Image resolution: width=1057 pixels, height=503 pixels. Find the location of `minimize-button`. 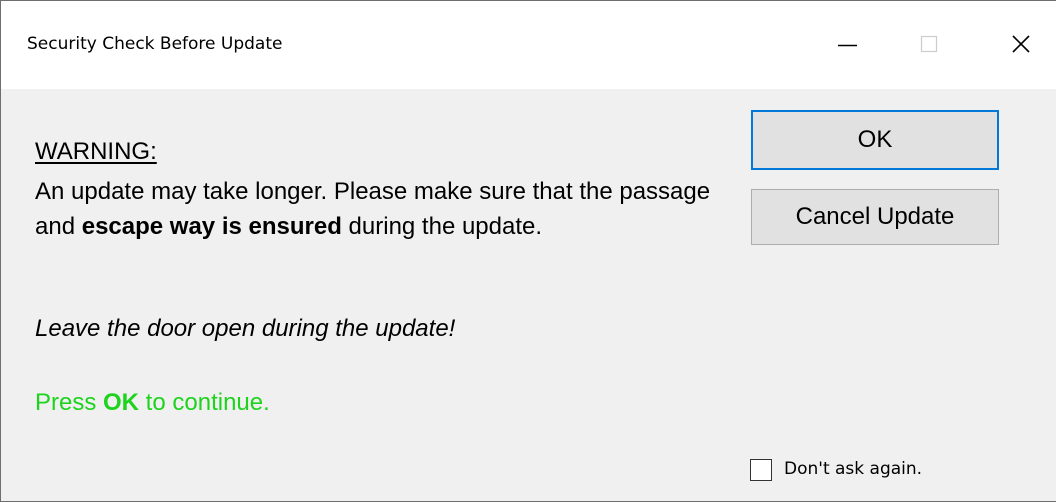

minimize-button is located at coordinates (847, 45).